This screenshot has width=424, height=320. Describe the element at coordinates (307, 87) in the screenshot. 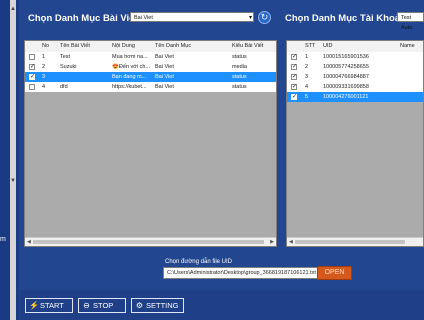

I see `cell-stt: 4` at that location.